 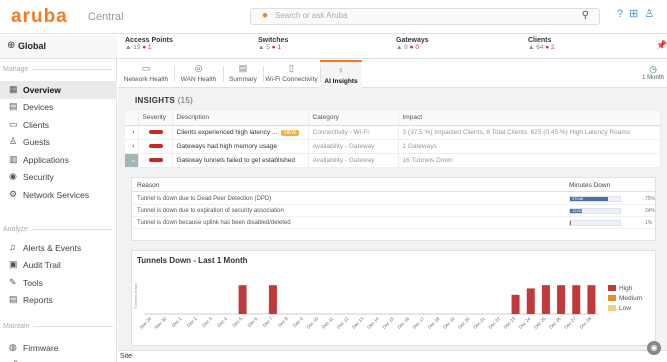 What do you see at coordinates (649, 14) in the screenshot?
I see `user-icon: ♙` at bounding box center [649, 14].